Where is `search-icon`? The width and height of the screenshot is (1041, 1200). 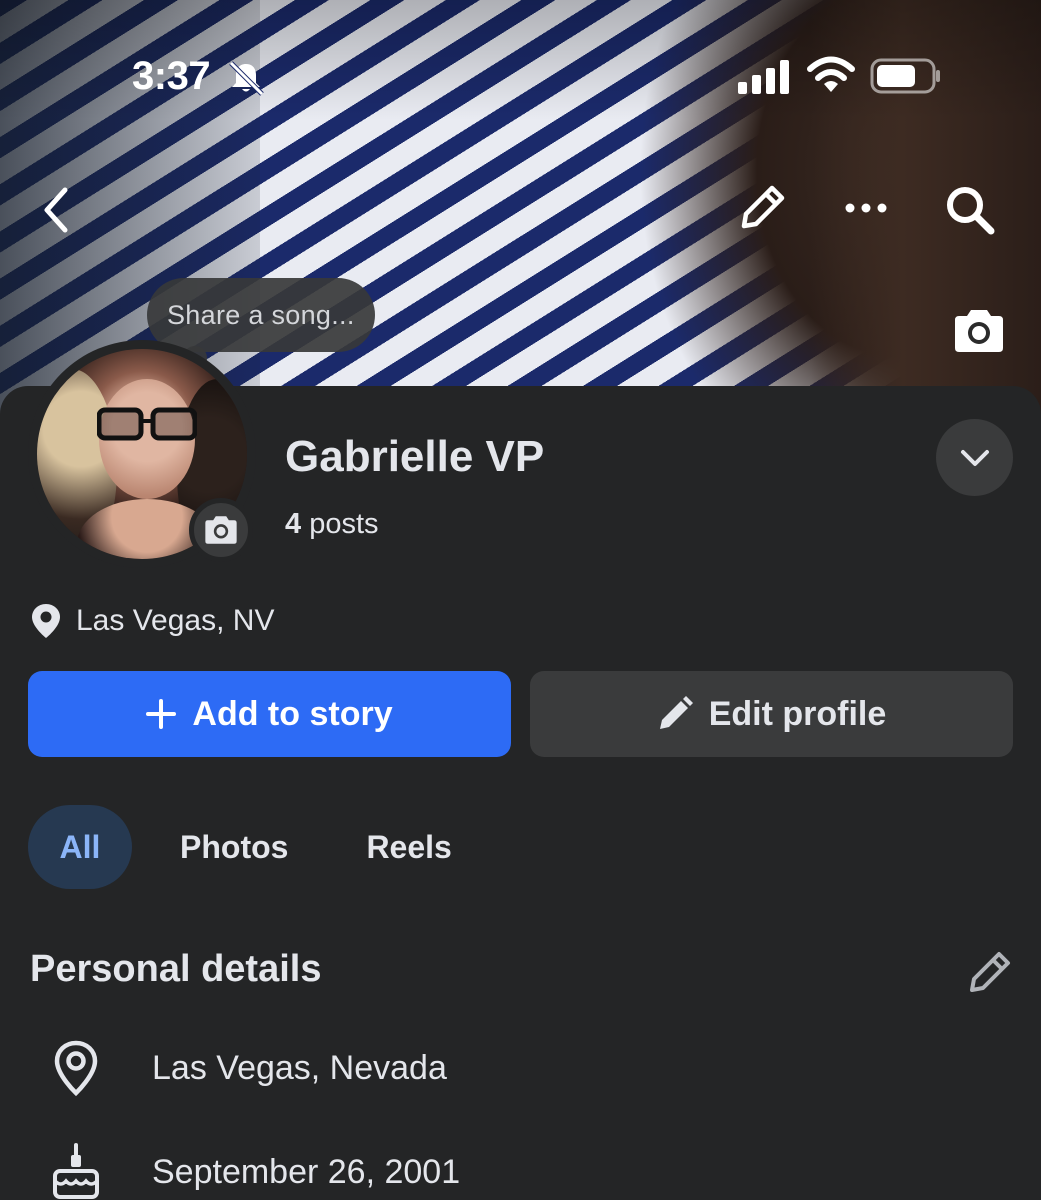 search-icon is located at coordinates (971, 211).